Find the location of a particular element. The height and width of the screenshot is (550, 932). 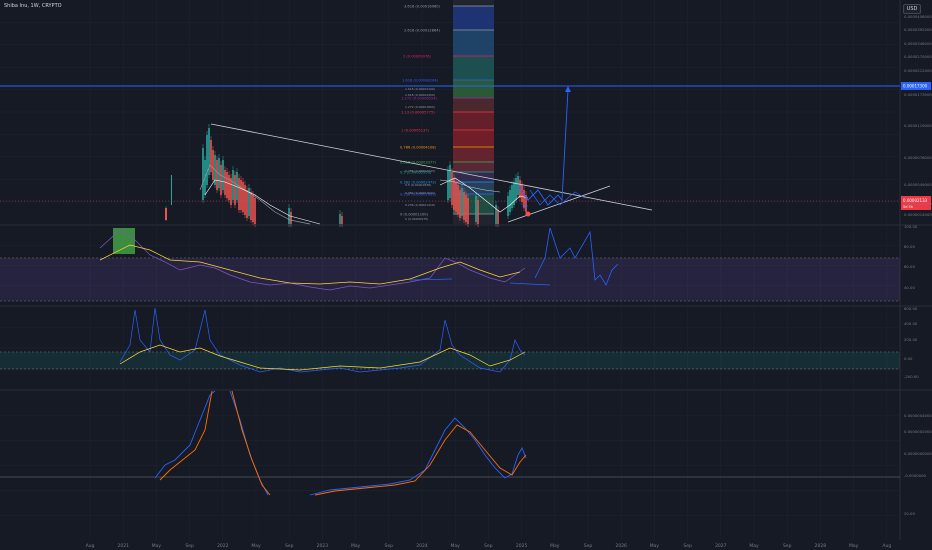

cci-axis-label: 400.00 is located at coordinates (911, 323).